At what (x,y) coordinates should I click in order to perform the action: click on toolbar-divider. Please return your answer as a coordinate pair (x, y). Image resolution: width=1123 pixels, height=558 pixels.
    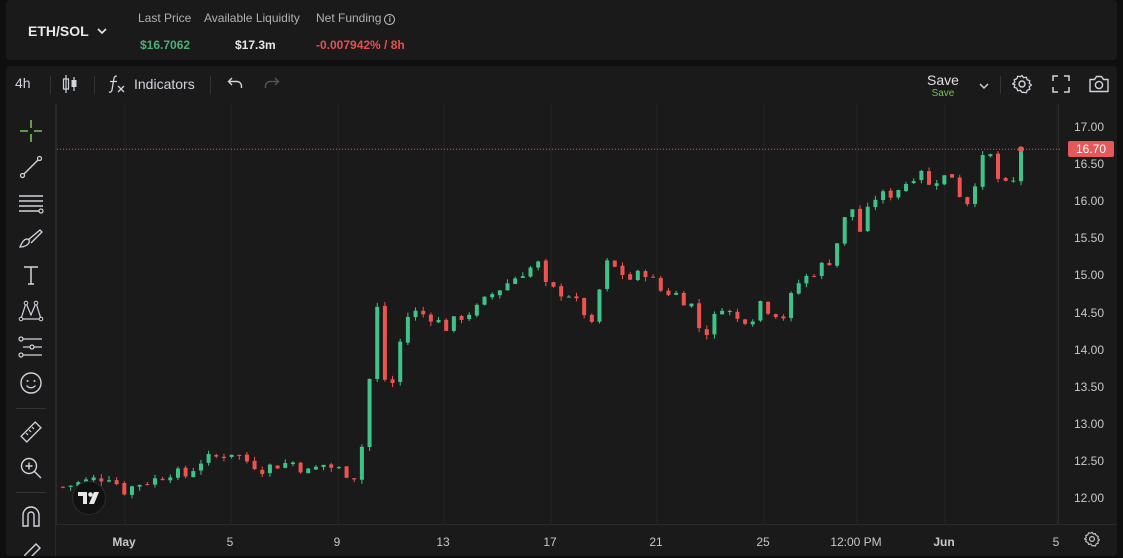
    Looking at the image, I should click on (1000, 85).